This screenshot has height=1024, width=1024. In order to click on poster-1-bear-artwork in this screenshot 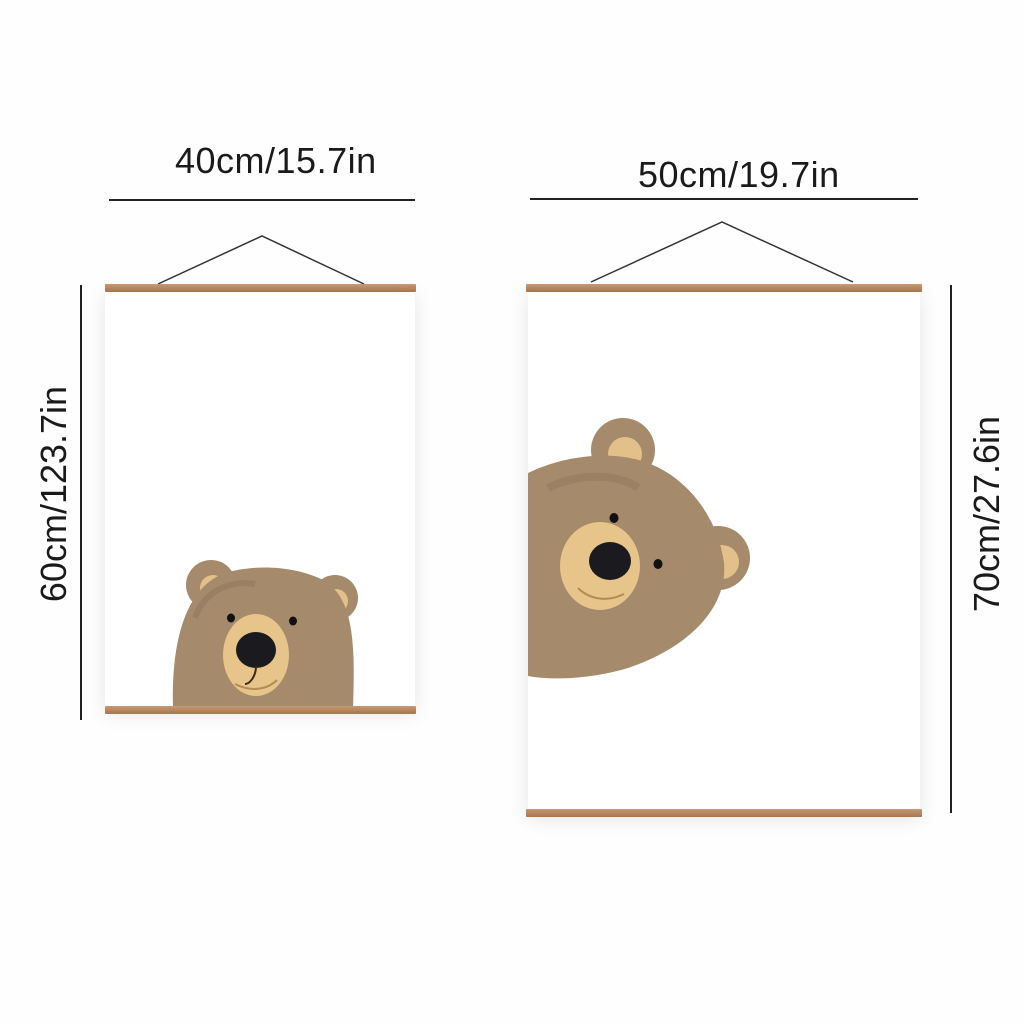, I will do `click(265, 634)`.